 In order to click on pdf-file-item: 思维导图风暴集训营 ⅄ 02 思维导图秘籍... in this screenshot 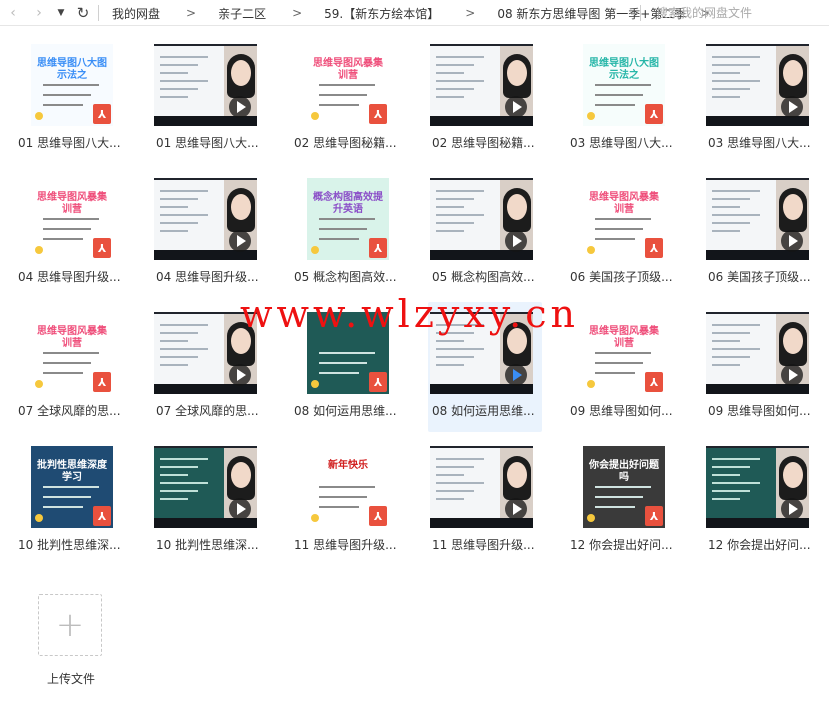, I will do `click(347, 99)`.